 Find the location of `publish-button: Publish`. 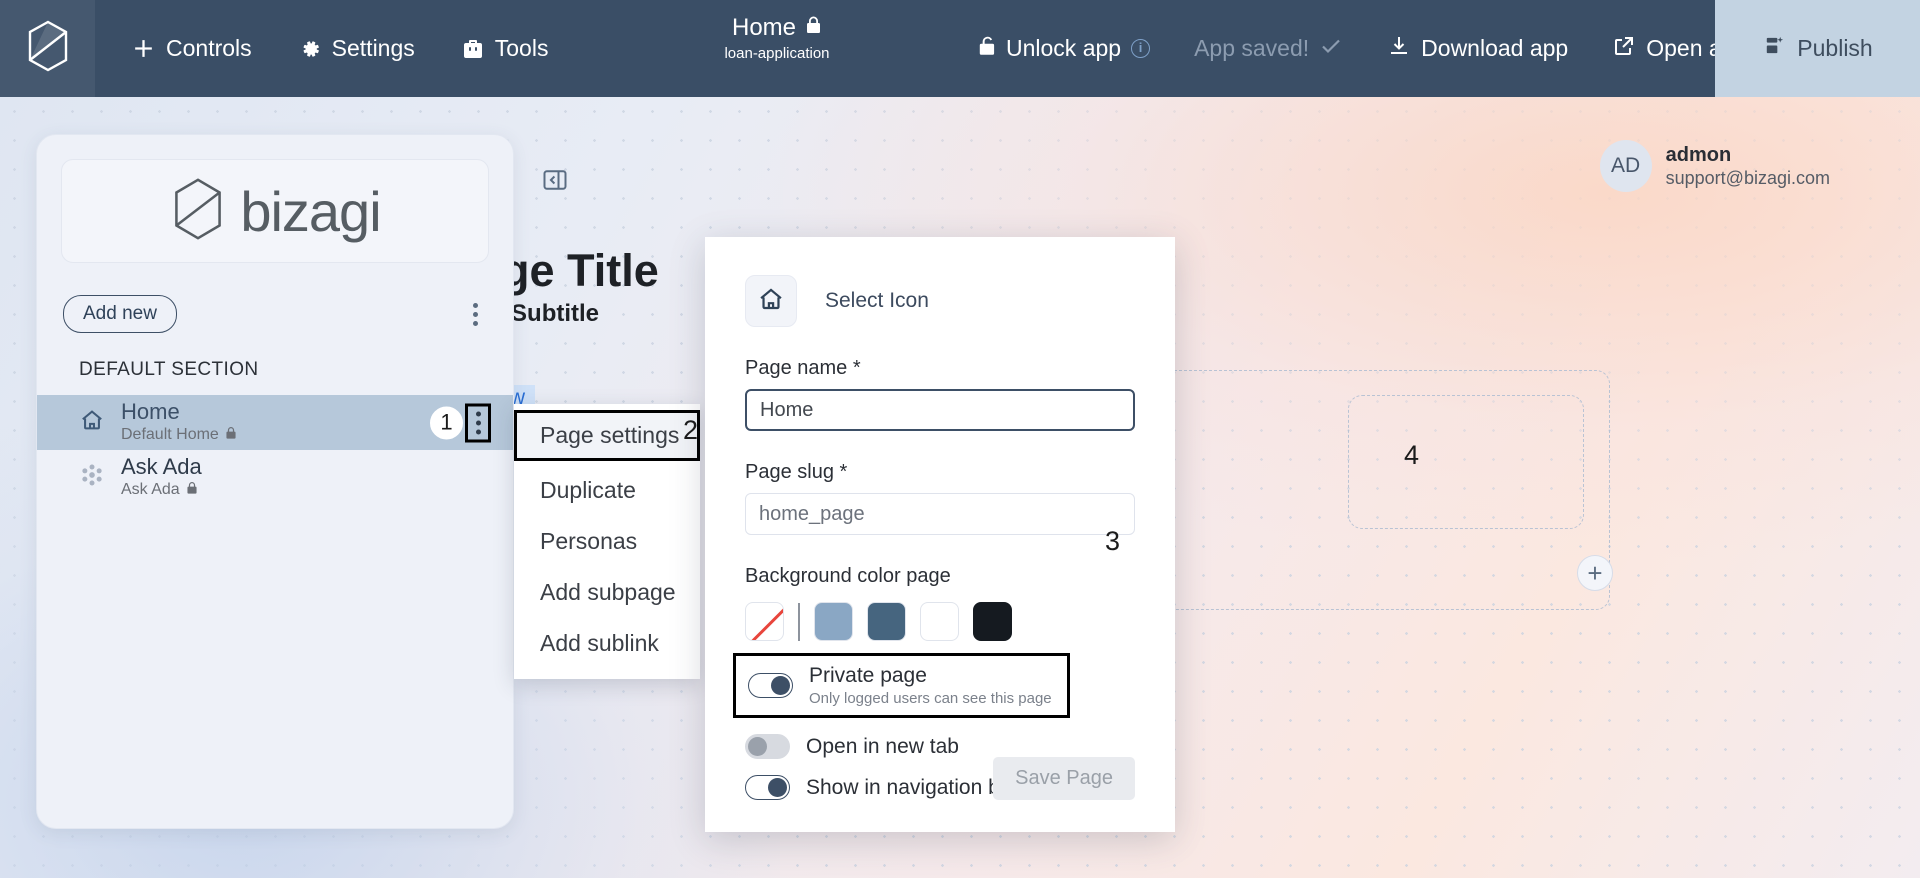

publish-button: Publish is located at coordinates (1817, 48).